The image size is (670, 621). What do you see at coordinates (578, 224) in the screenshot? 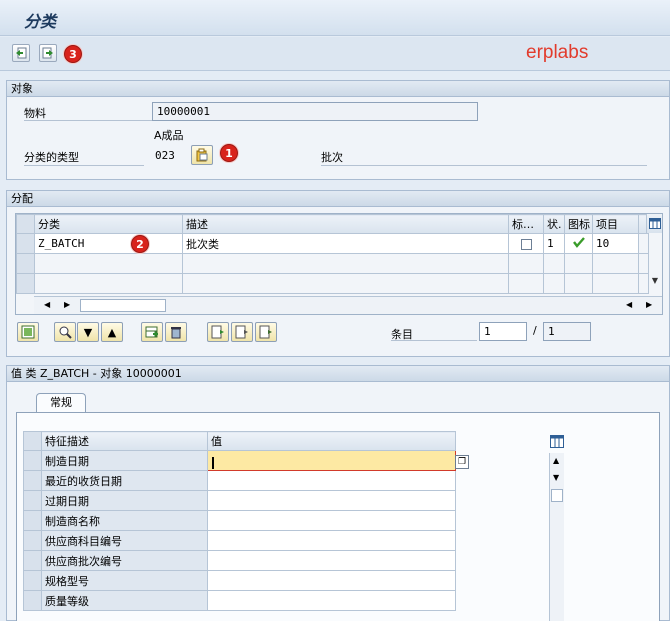
I see `column-header-icon: 图标` at bounding box center [578, 224].